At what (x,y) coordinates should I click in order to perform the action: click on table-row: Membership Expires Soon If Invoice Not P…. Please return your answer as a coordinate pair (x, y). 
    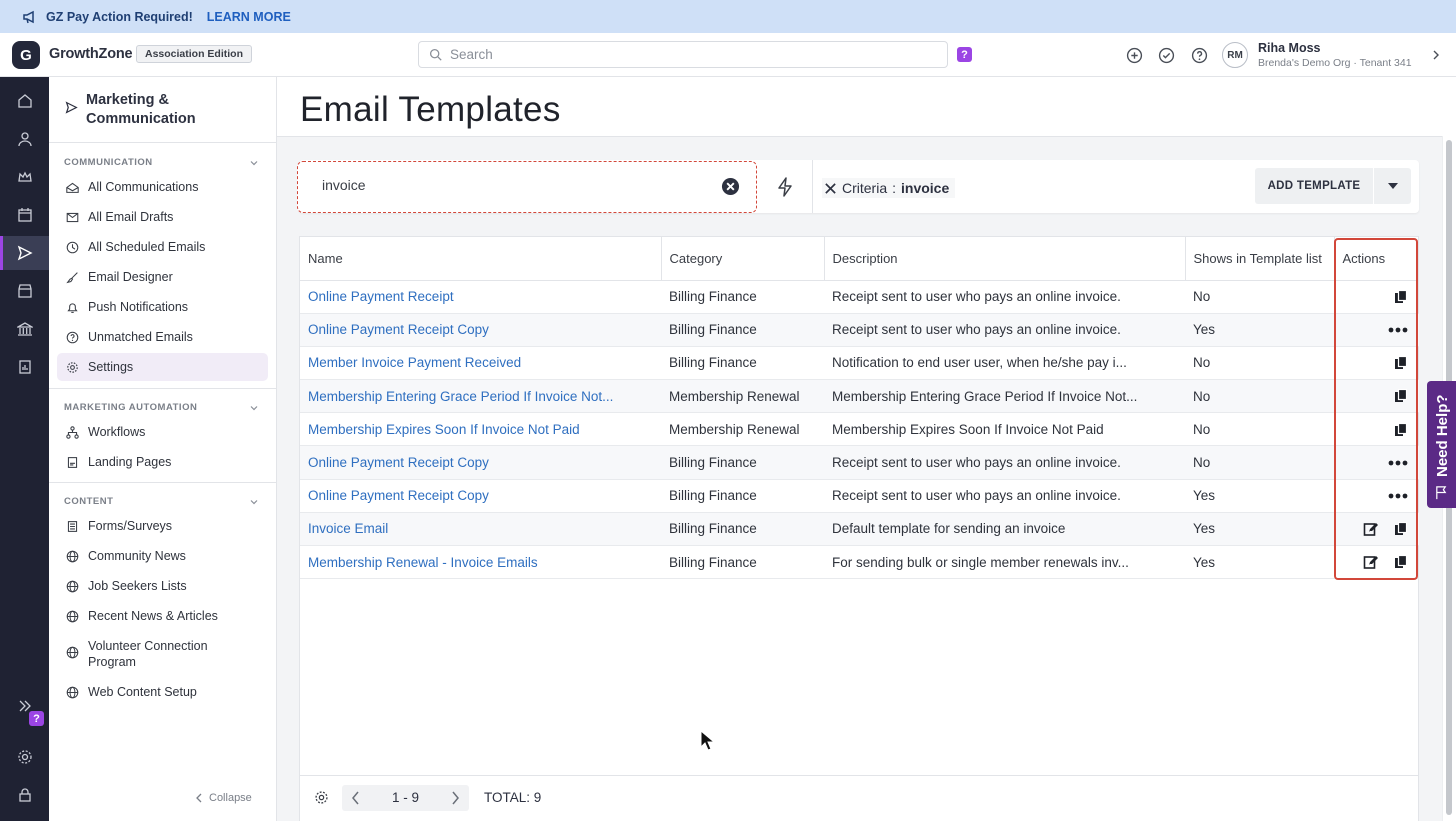
    Looking at the image, I should click on (859, 429).